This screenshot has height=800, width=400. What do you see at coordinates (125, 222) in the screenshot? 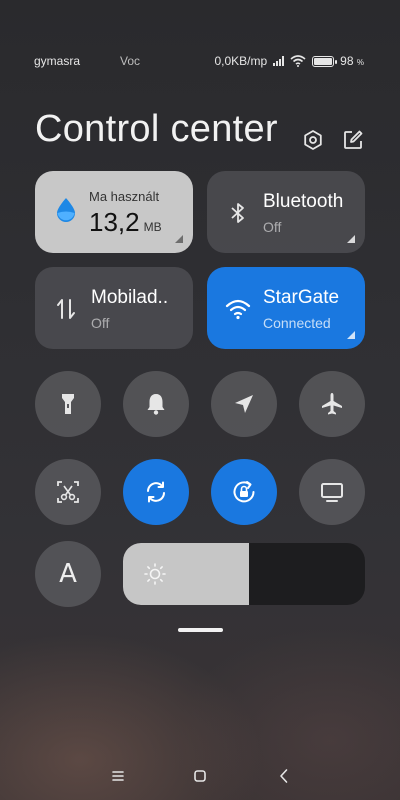
I see `data-usage-value: 13,2 MB` at bounding box center [125, 222].